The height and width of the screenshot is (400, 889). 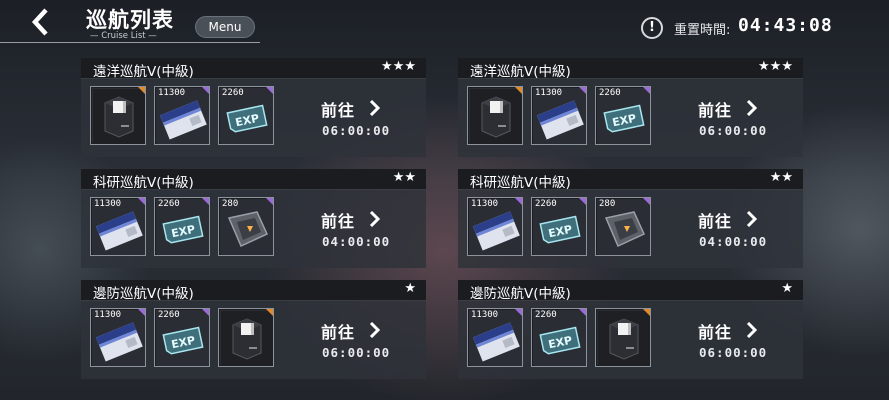 What do you see at coordinates (130, 20) in the screenshot?
I see `page-title: 巡航列表` at bounding box center [130, 20].